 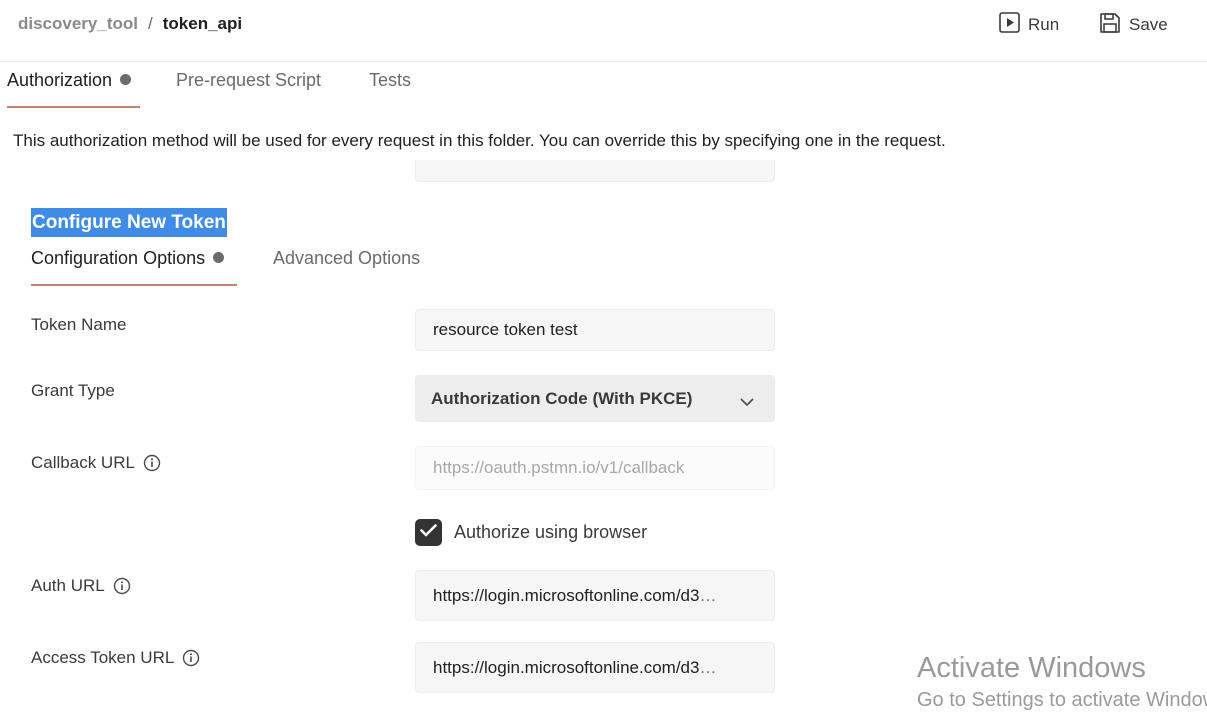 I want to click on tab-authorization: Authorization, so click(x=73, y=89).